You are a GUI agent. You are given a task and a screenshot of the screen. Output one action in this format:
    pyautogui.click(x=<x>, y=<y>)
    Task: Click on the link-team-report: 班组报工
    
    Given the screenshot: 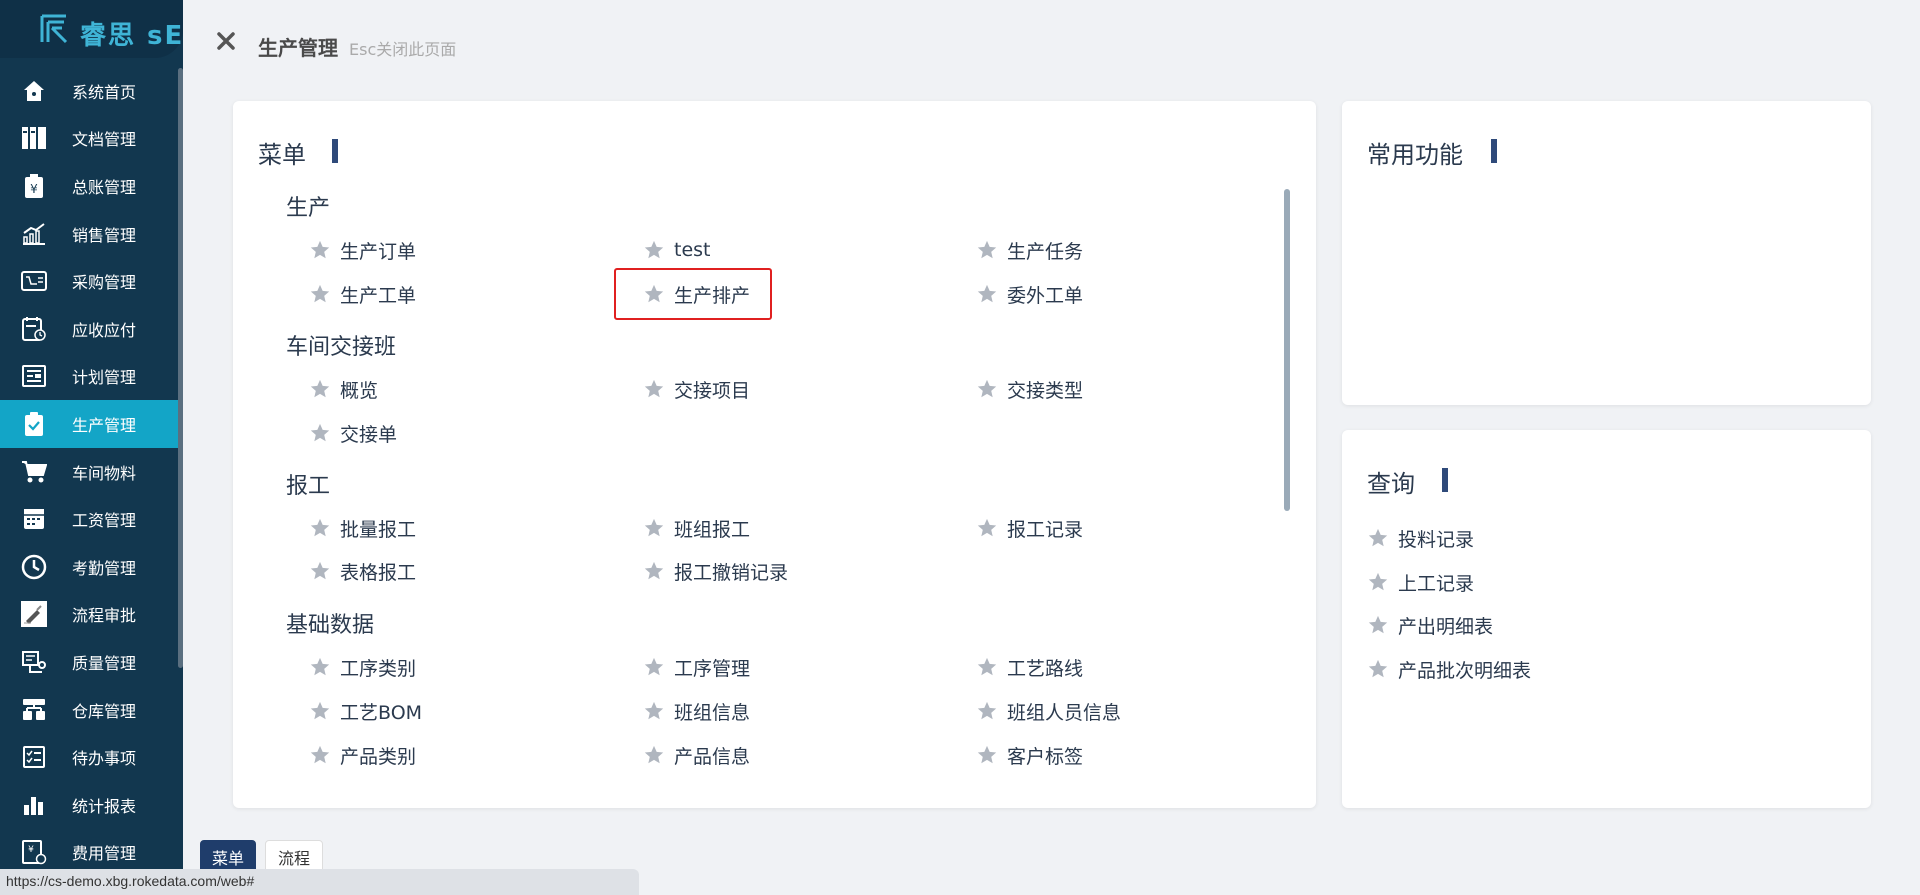 What is the action you would take?
    pyautogui.click(x=696, y=528)
    